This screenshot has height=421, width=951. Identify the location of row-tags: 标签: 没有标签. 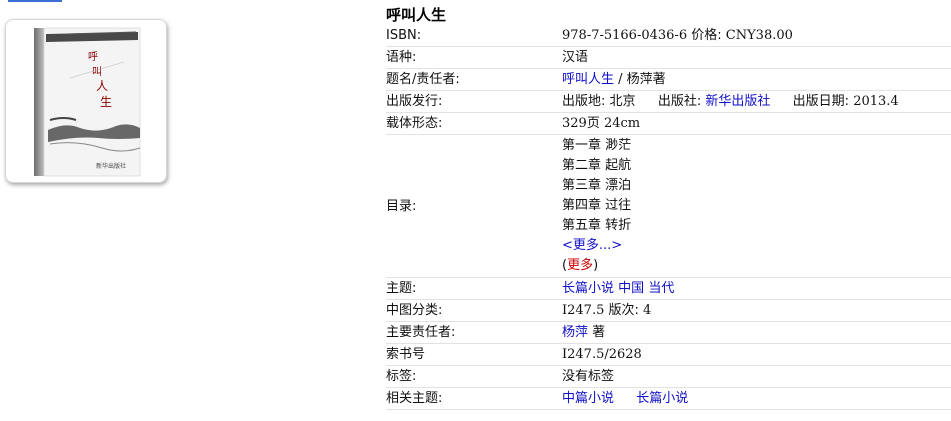
(668, 376).